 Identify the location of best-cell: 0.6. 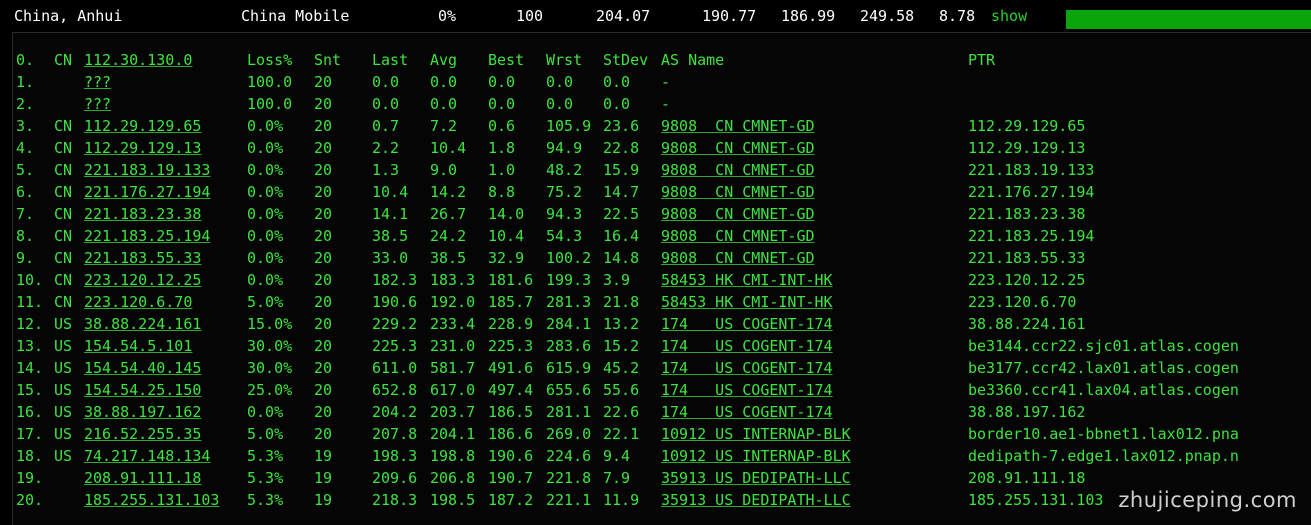
(502, 126).